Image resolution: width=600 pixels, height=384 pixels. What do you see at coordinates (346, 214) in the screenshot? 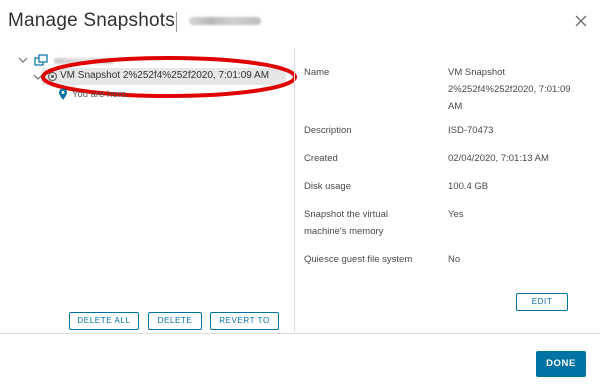
I see `snapshot-memory-label-line-1: Snapshot the virtual` at bounding box center [346, 214].